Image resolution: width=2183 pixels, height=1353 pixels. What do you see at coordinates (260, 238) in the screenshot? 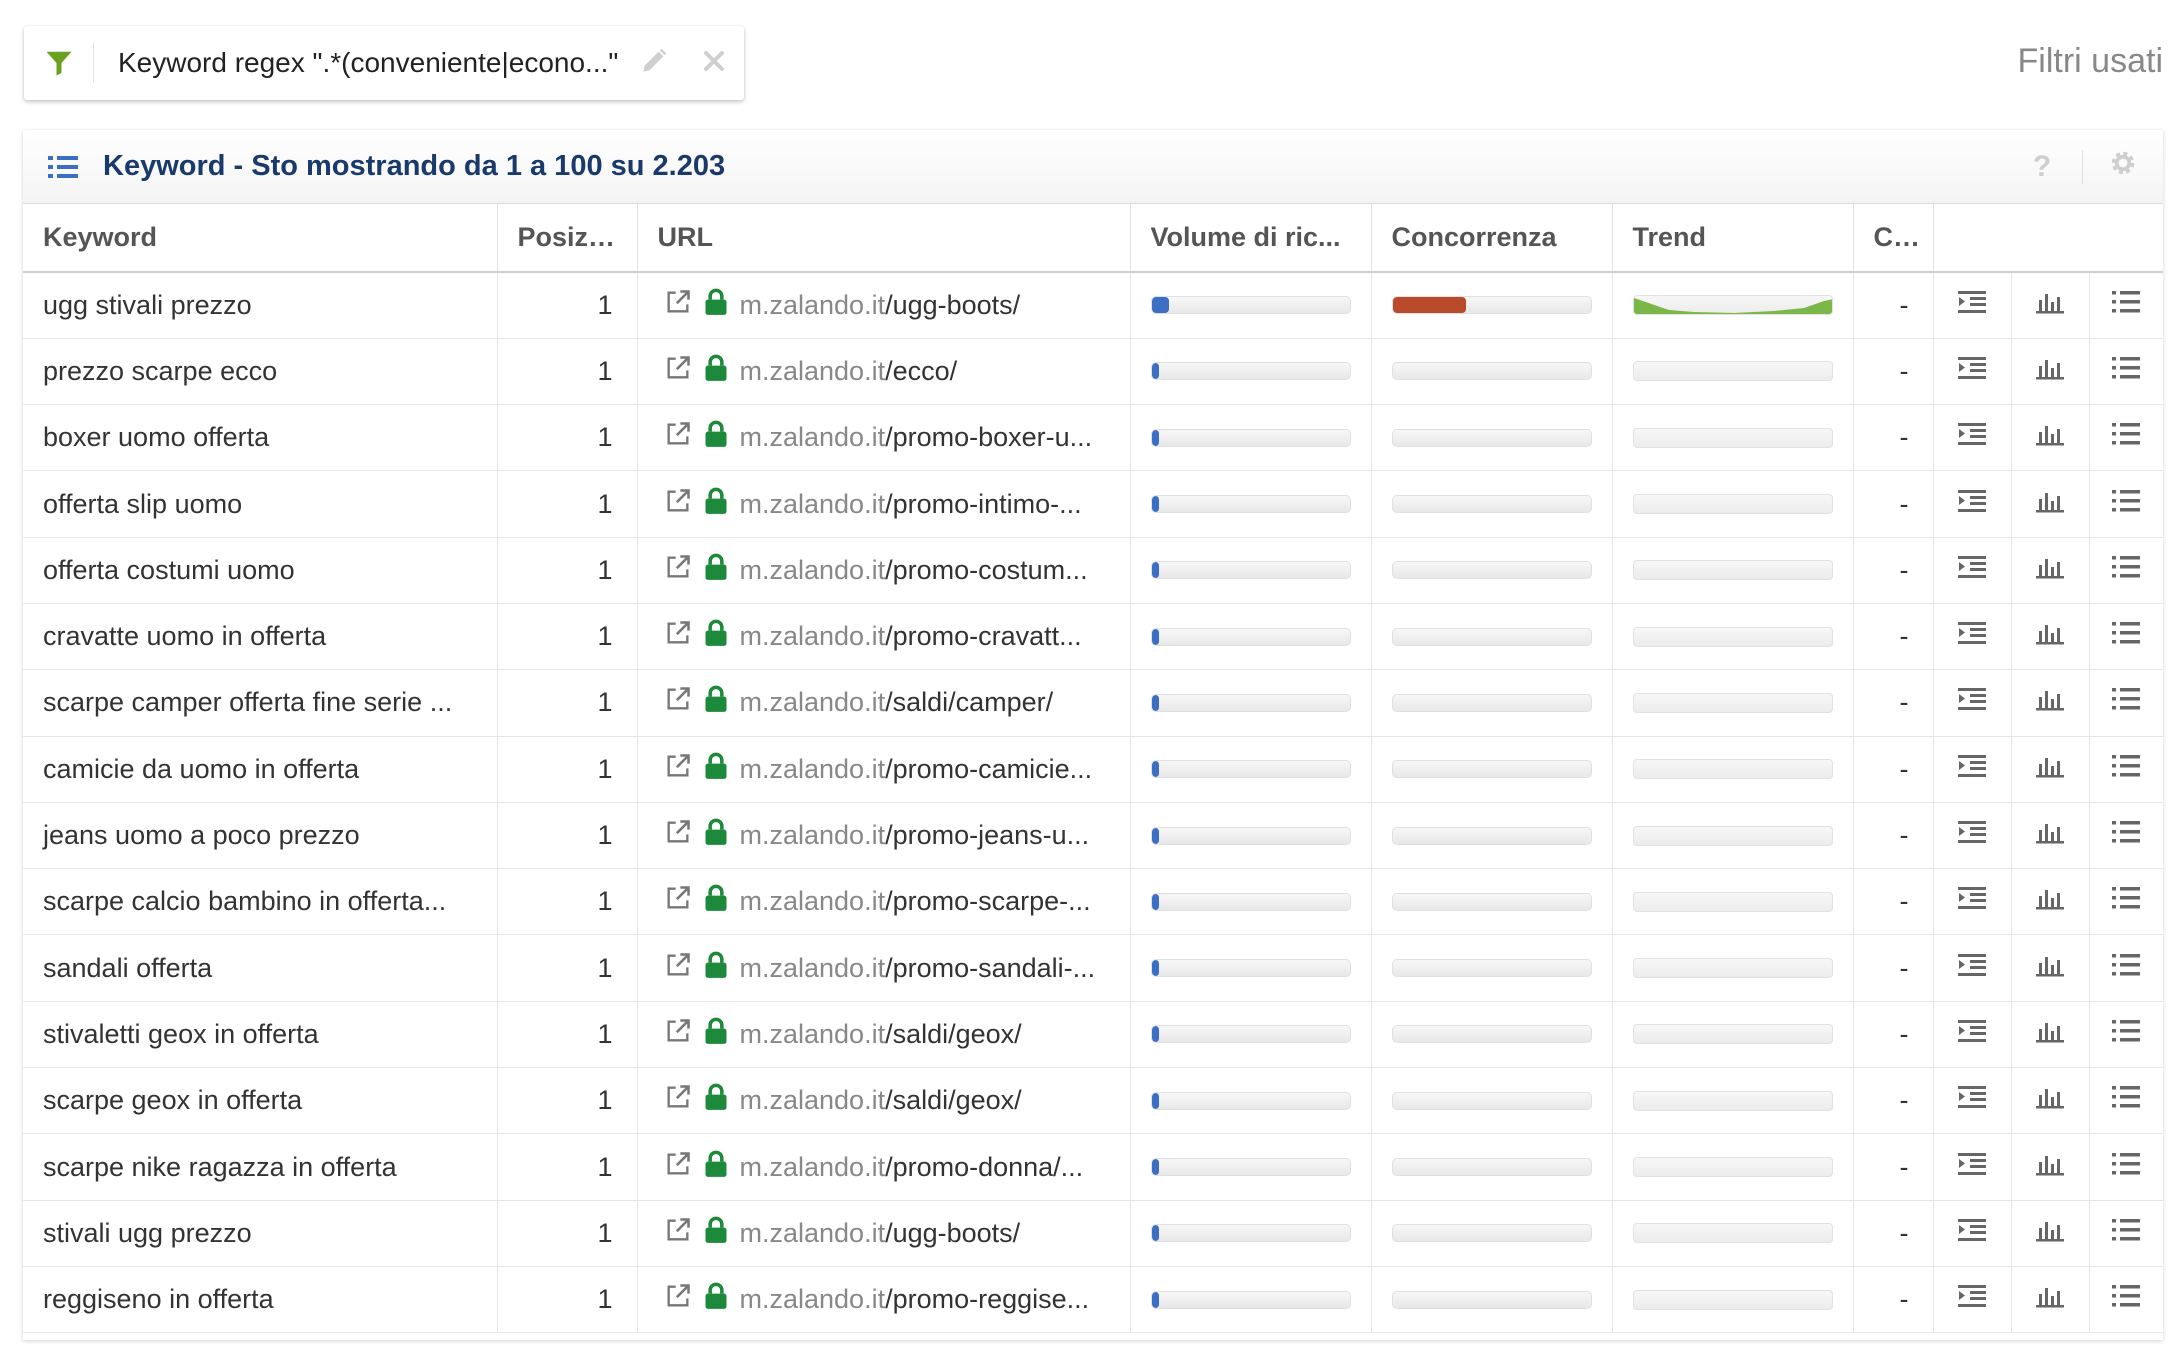
I see `column-header-keyword: Keyword` at bounding box center [260, 238].